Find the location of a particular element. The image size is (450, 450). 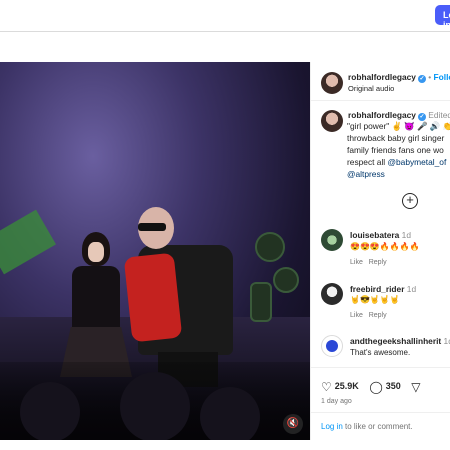

follow-button: Follow is located at coordinates (442, 77).